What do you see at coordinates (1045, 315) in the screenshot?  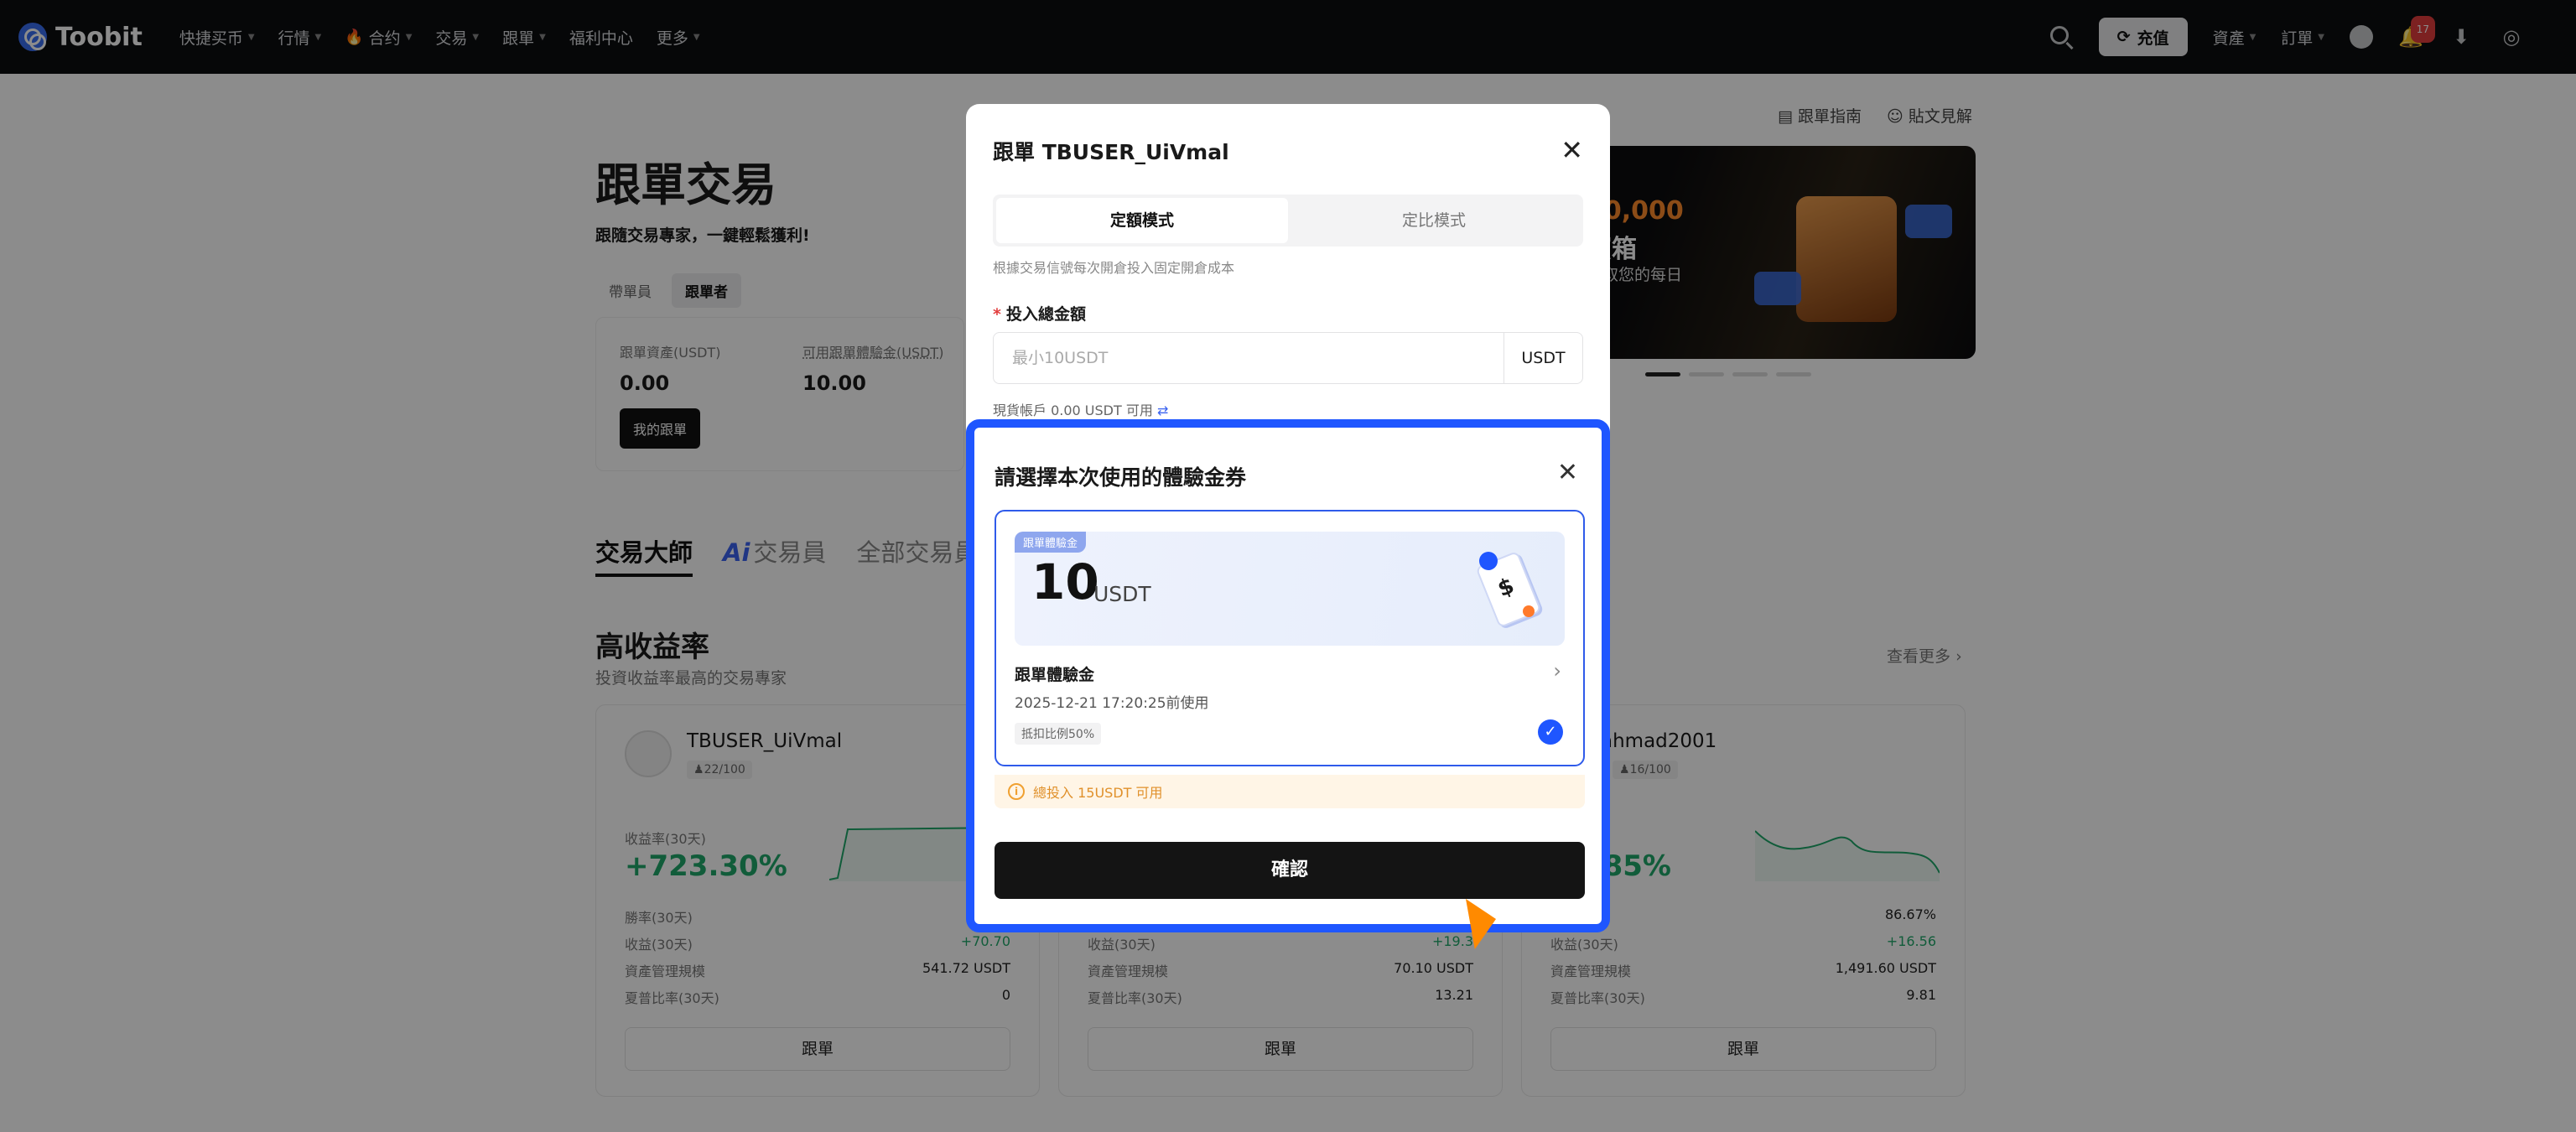 I see `invest-label-text: 投入總金額` at bounding box center [1045, 315].